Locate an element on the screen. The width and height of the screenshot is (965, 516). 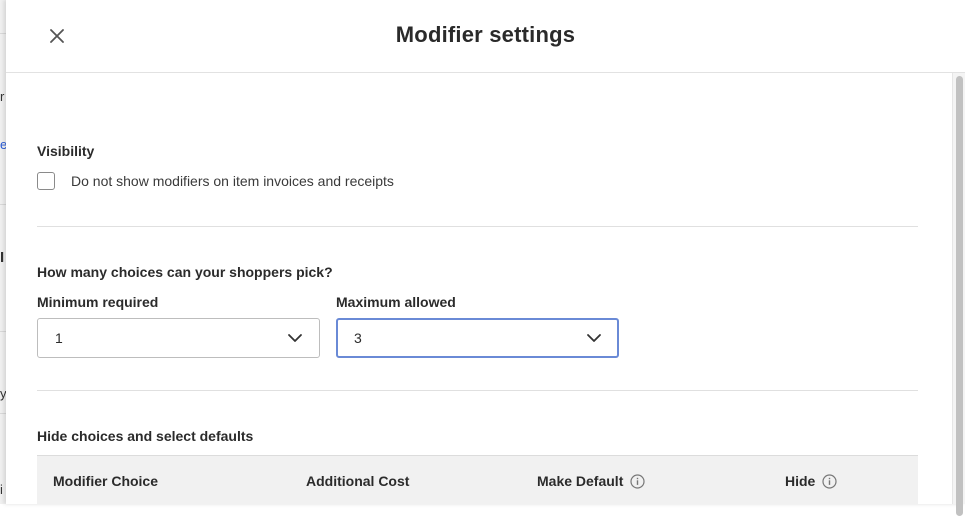
minimum-required-select: 1 is located at coordinates (178, 338).